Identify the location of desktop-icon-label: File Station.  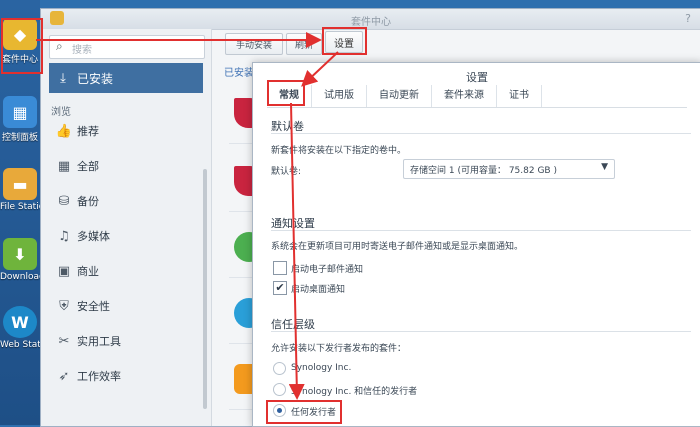
(25, 207).